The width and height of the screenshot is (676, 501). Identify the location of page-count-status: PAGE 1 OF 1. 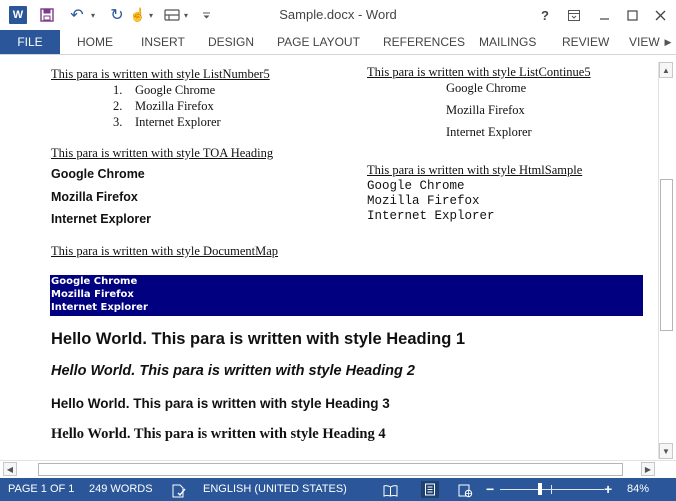
(41, 489).